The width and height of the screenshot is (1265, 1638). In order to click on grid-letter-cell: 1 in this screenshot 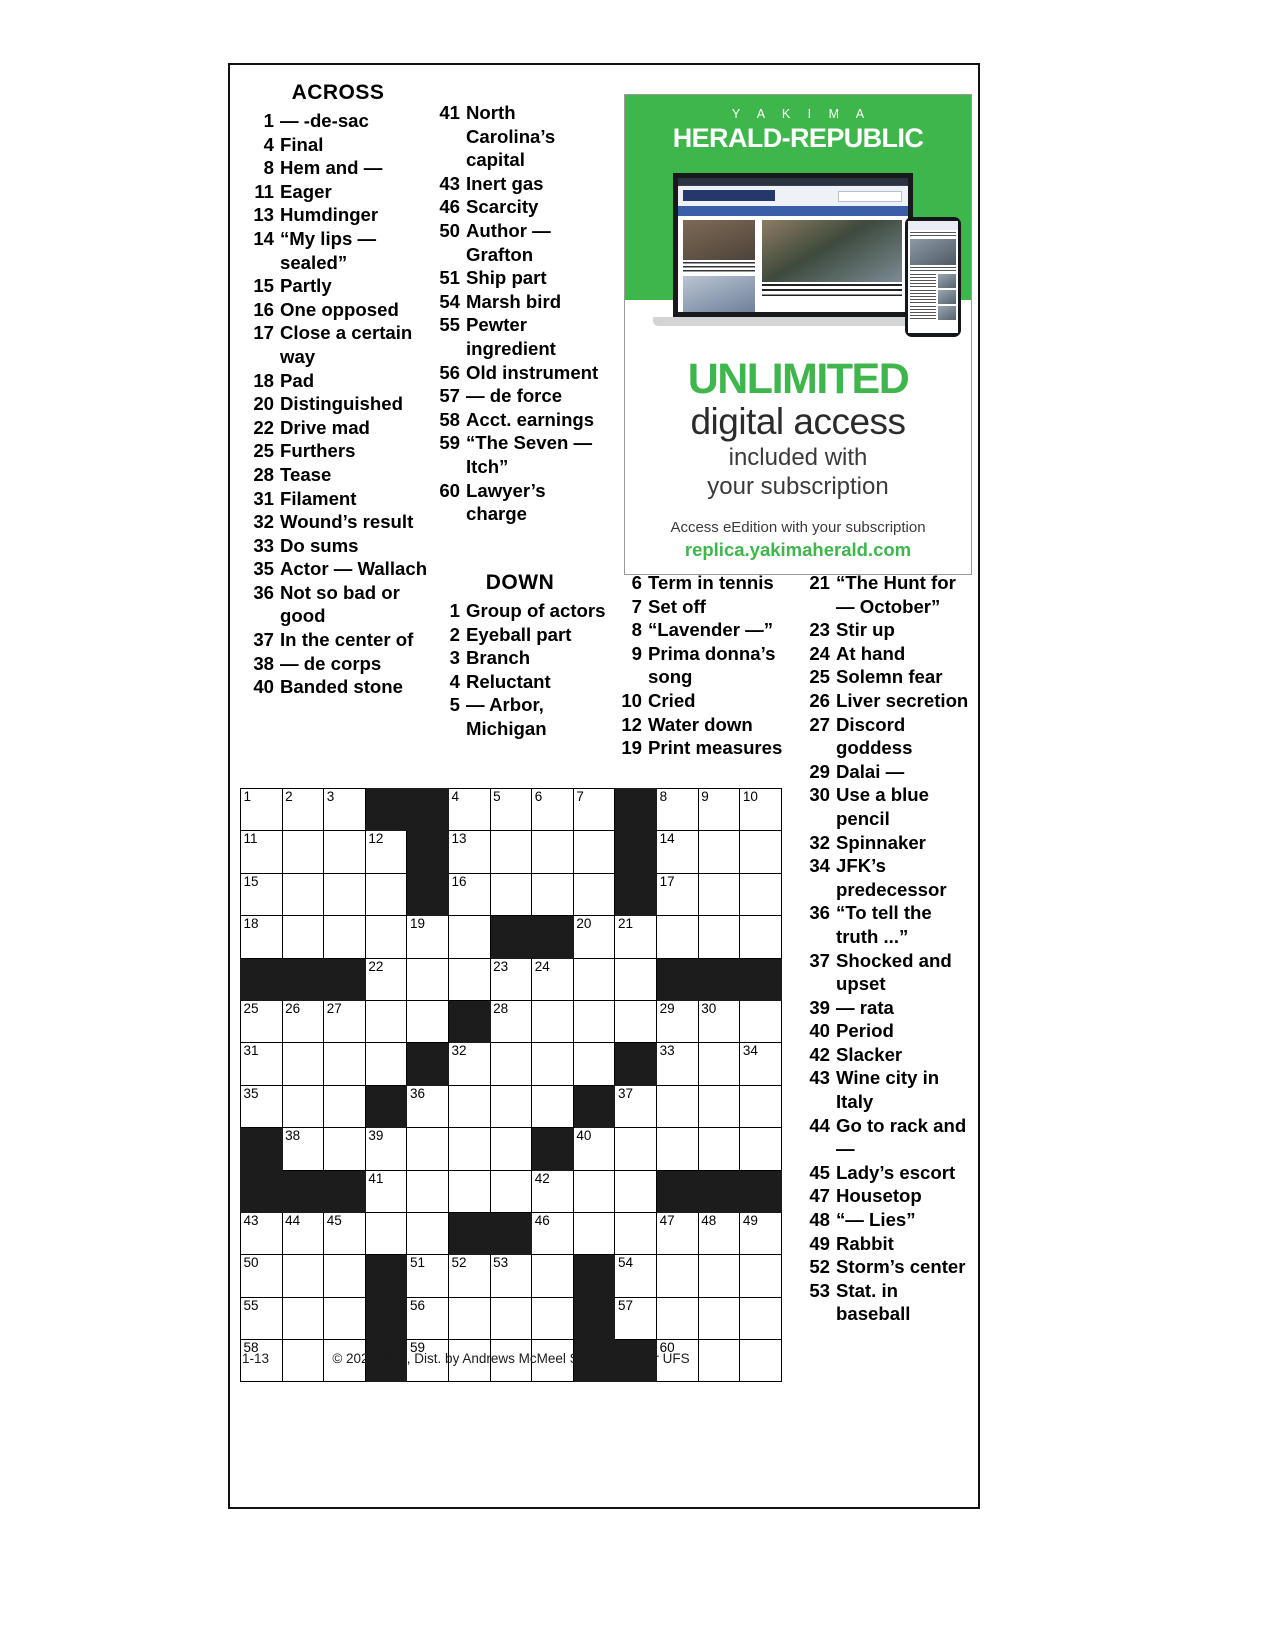, I will do `click(261, 809)`.